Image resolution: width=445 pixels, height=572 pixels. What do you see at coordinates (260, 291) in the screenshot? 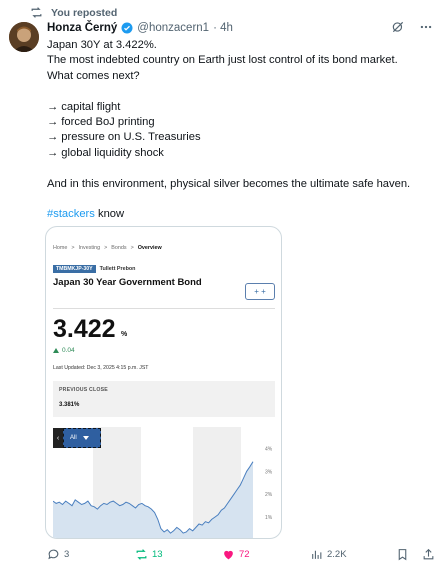
I see `watchlist-button: + +` at bounding box center [260, 291].